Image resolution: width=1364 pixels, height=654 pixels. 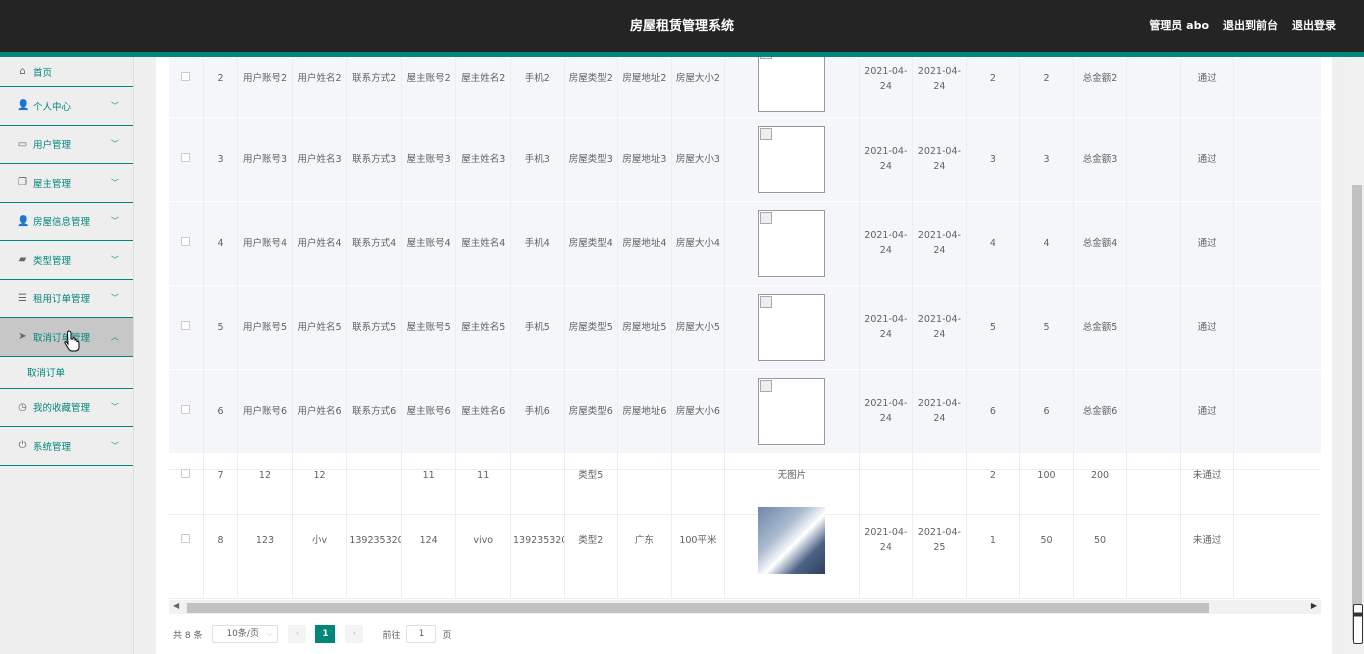 What do you see at coordinates (66, 106) in the screenshot?
I see `sidebar-item-1: 👤 个人中心 ﹀` at bounding box center [66, 106].